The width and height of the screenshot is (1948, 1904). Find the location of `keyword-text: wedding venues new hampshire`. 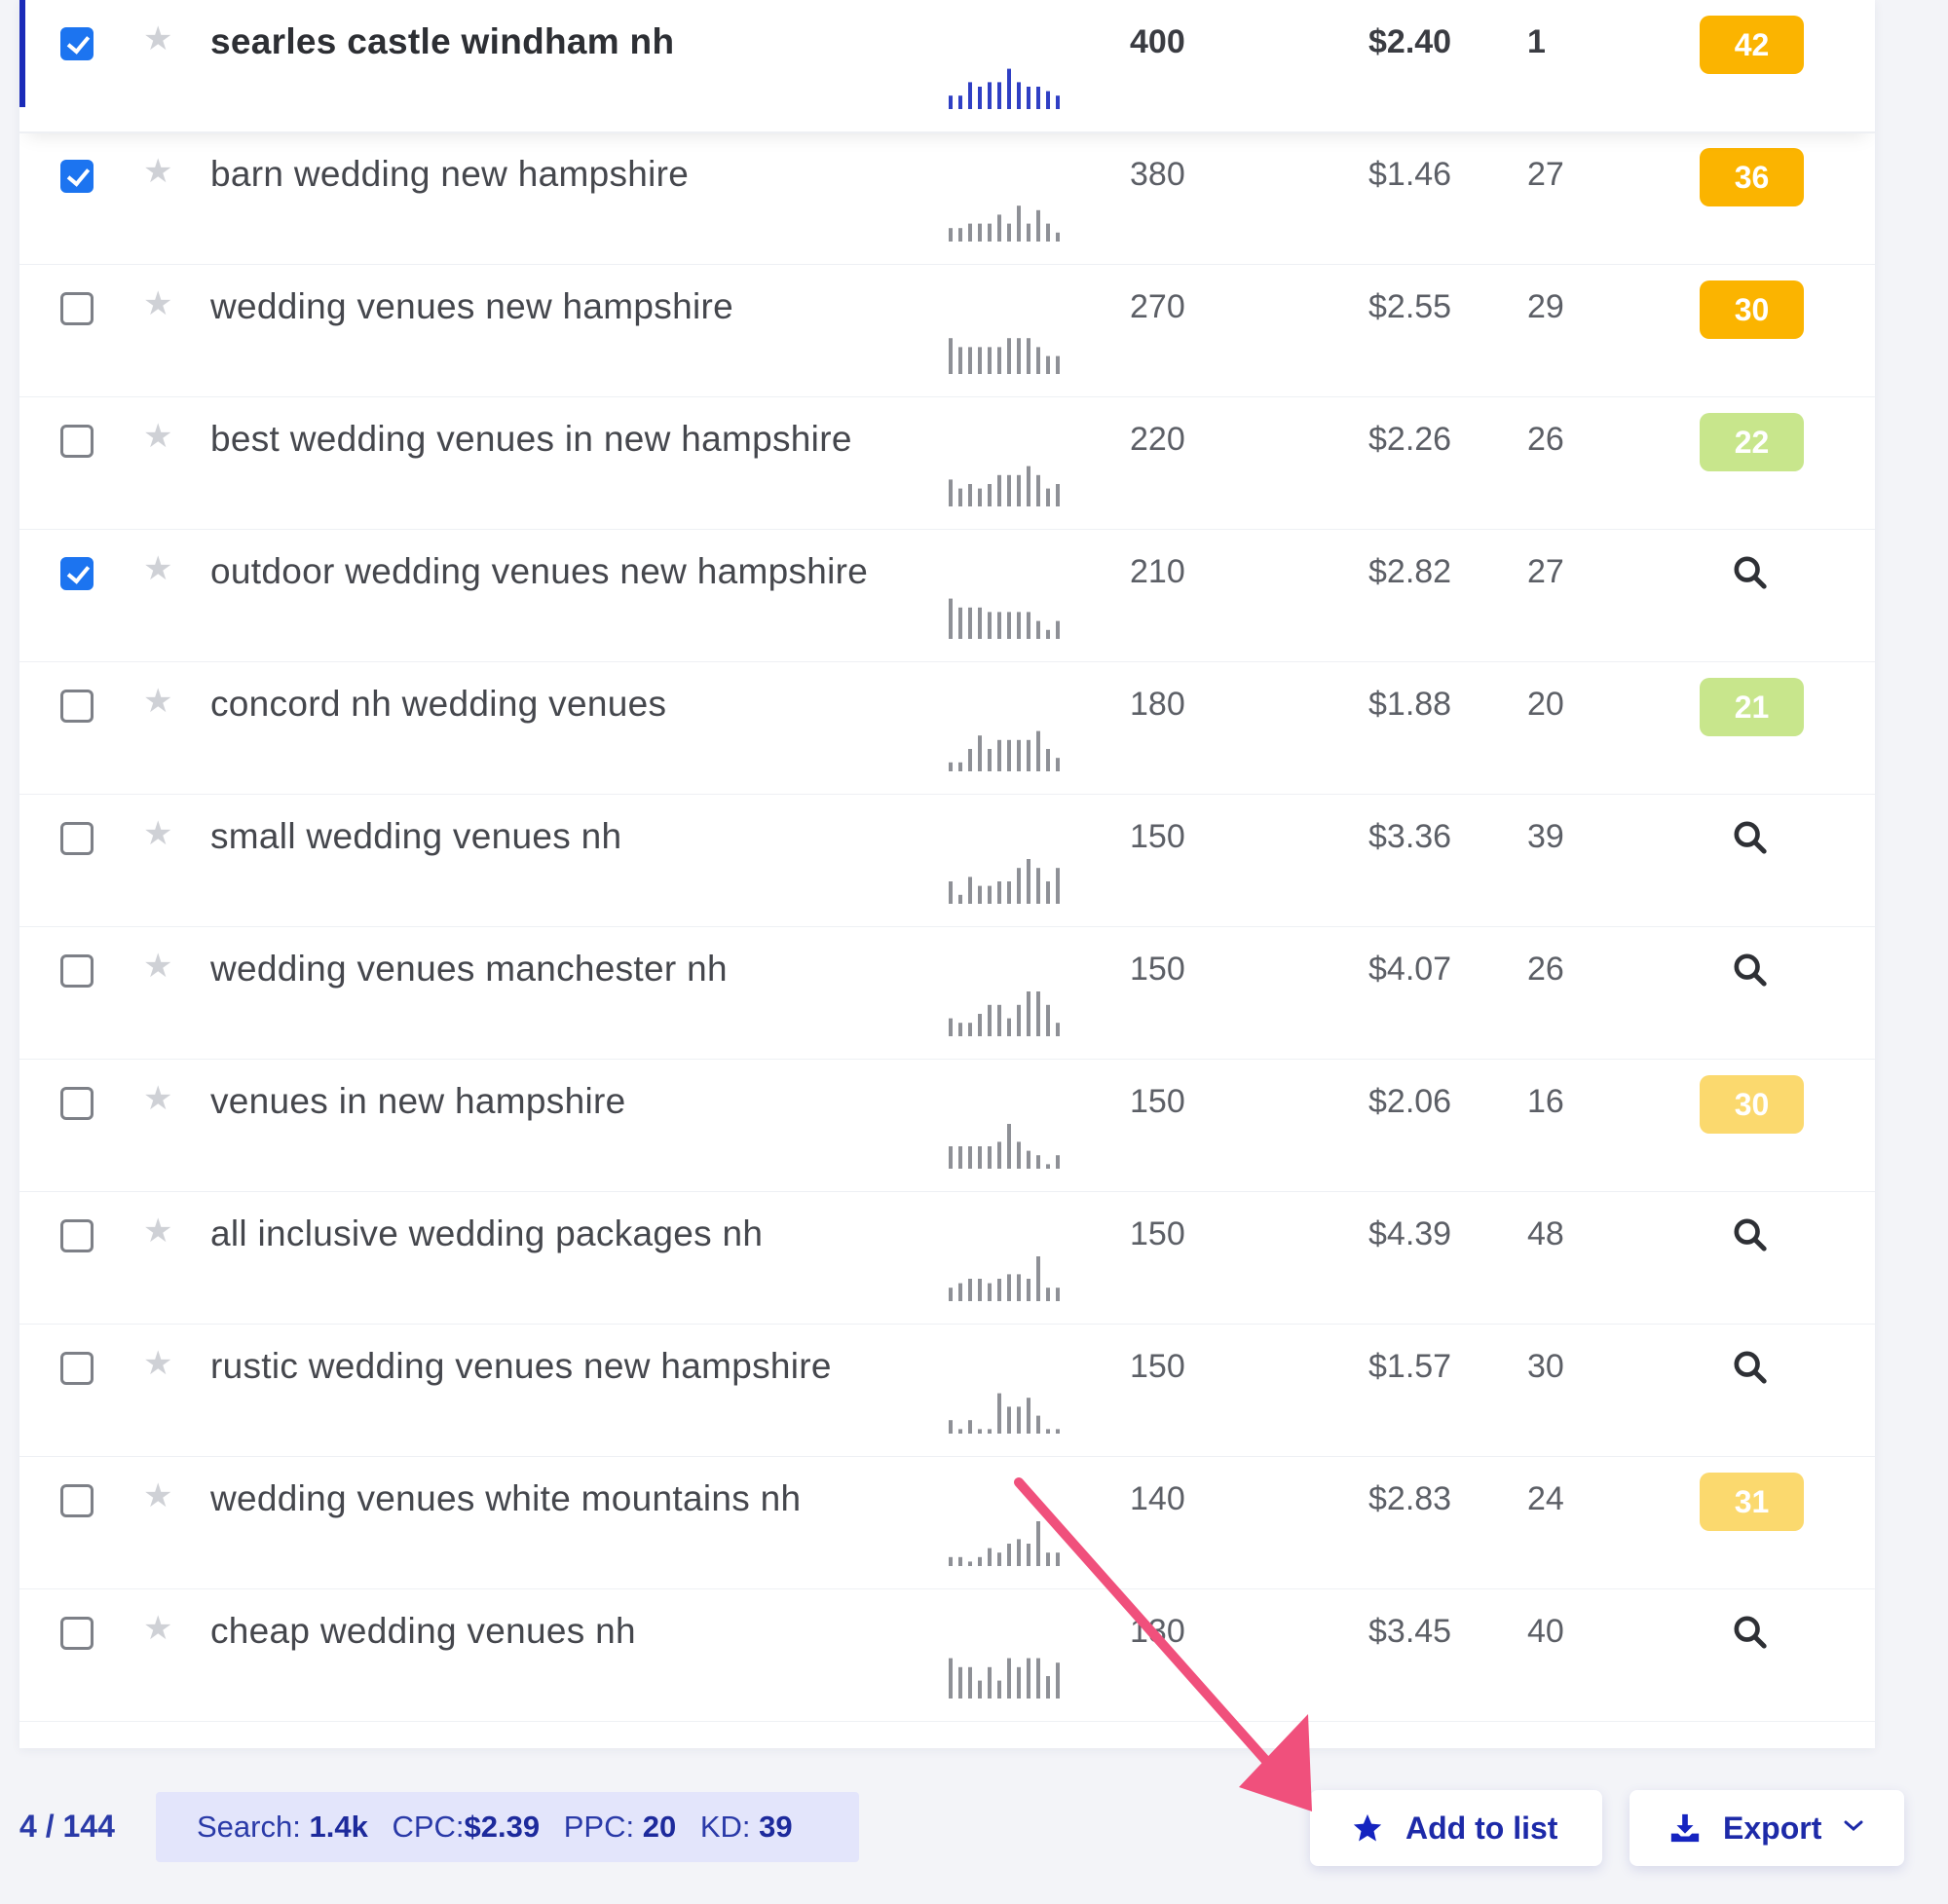

keyword-text: wedding venues new hampshire is located at coordinates (471, 306).